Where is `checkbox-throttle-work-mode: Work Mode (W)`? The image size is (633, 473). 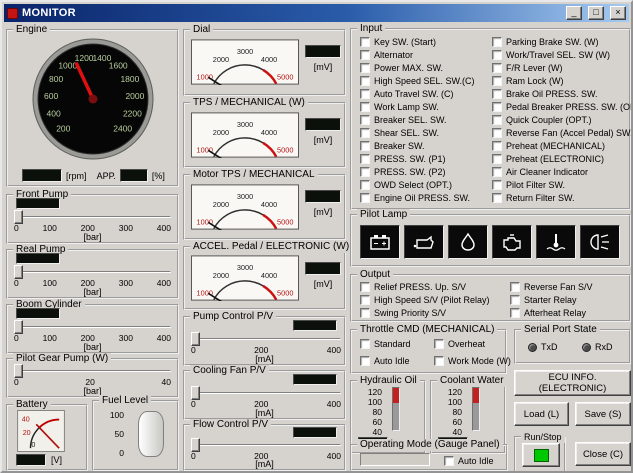
checkbox-throttle-work-mode: Work Mode (W) is located at coordinates (472, 360).